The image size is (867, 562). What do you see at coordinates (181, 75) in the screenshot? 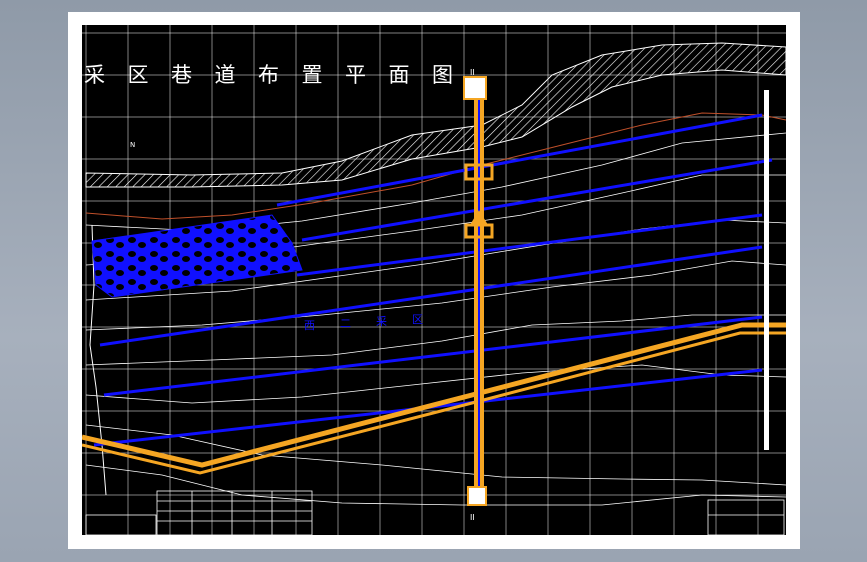
I see `title-char: 巷` at bounding box center [181, 75].